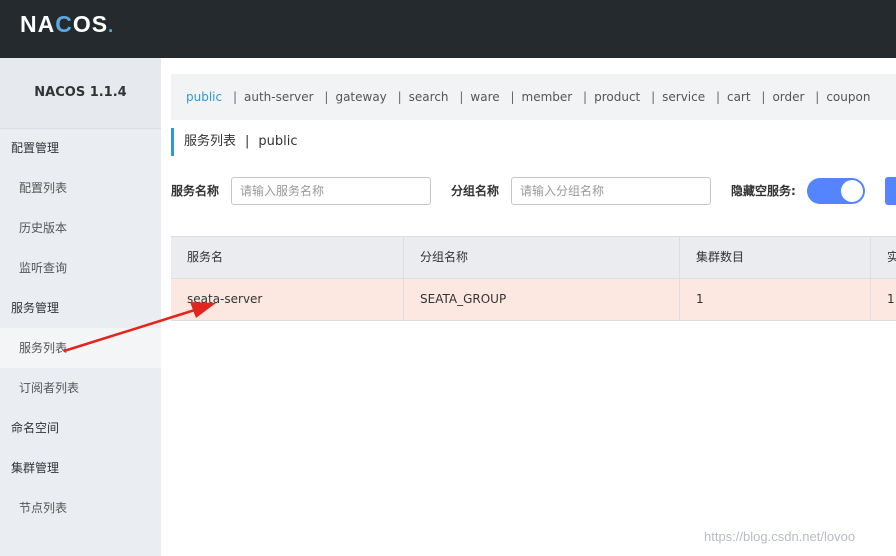 This screenshot has height=556, width=896. I want to click on namespace-tab-public: public, so click(204, 97).